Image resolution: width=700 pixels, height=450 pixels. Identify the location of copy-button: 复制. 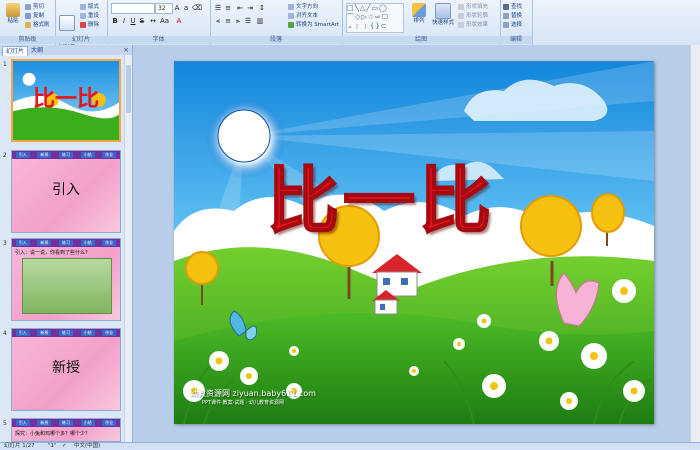
(34, 15).